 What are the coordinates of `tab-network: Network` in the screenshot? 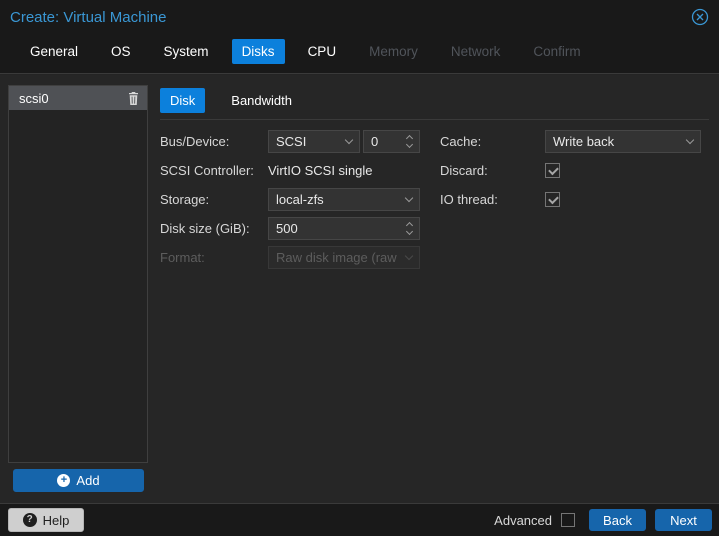 It's located at (475, 51).